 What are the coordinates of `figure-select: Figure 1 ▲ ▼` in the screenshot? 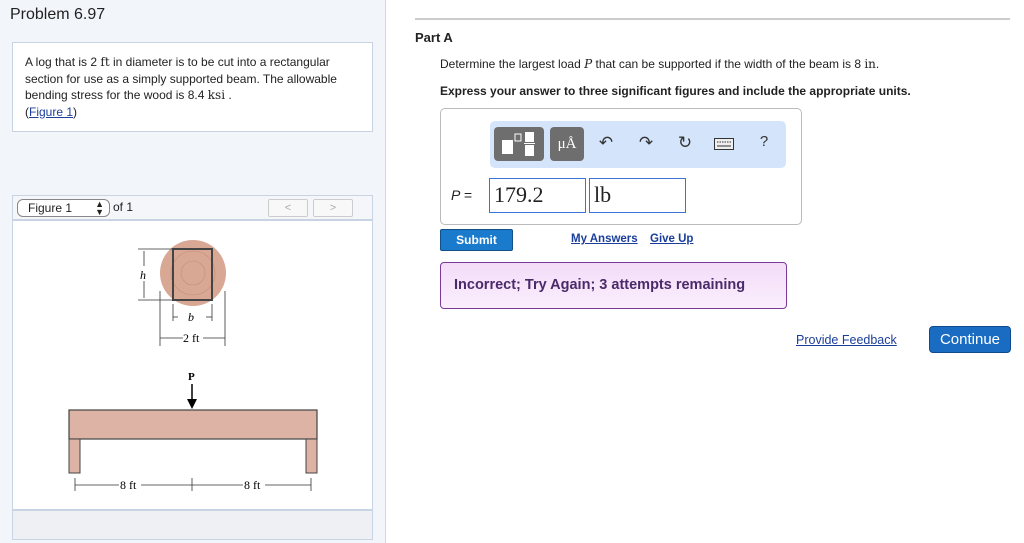 It's located at (63, 208).